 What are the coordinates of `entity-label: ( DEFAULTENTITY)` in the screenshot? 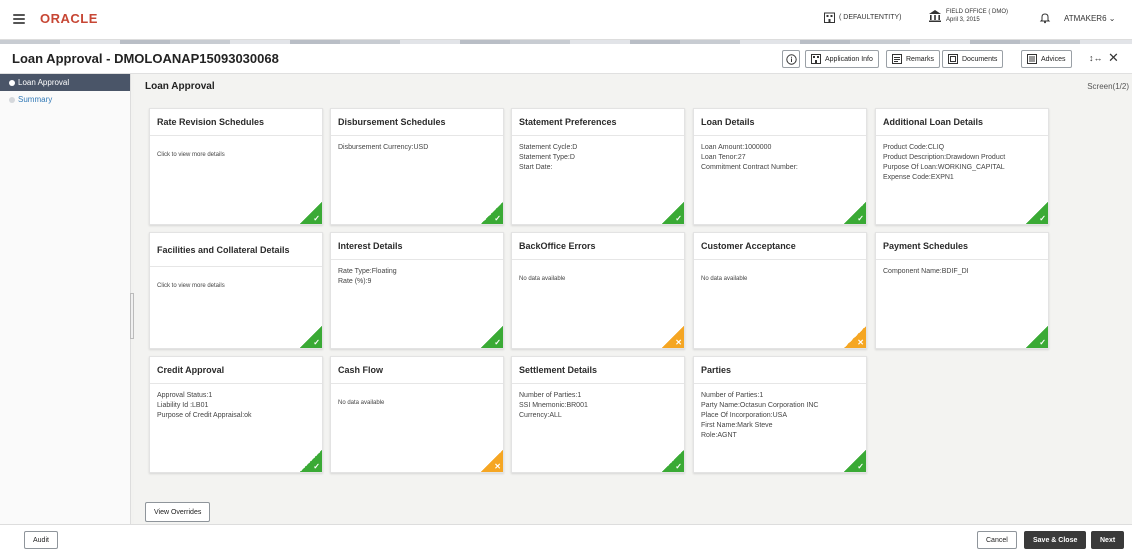 It's located at (870, 17).